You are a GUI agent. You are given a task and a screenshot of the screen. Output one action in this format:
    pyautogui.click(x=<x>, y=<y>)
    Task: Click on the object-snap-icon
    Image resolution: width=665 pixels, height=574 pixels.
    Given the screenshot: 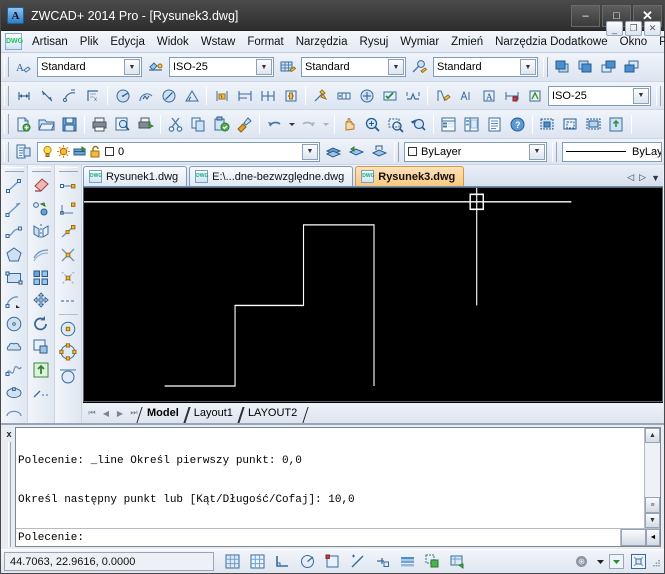 What is the action you would take?
    pyautogui.click(x=332, y=562)
    